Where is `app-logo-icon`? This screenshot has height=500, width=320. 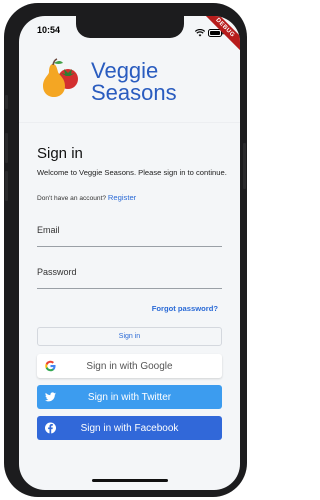
app-logo-icon is located at coordinates (59, 81).